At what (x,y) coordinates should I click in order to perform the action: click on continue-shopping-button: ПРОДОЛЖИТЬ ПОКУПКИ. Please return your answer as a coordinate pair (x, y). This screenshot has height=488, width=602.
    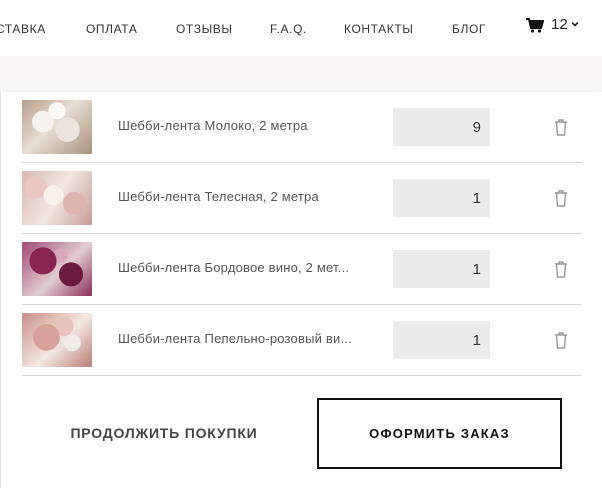
    Looking at the image, I should click on (164, 433).